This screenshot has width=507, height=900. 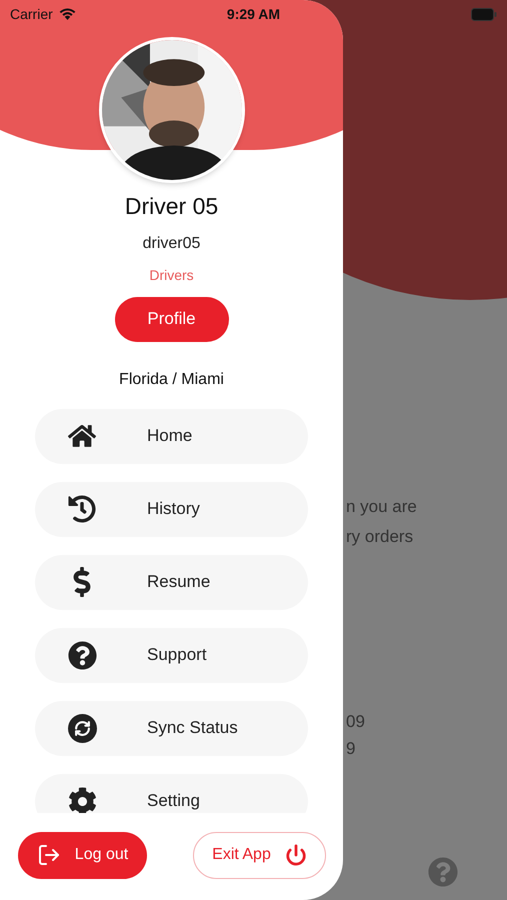 What do you see at coordinates (82, 436) in the screenshot?
I see `home-icon` at bounding box center [82, 436].